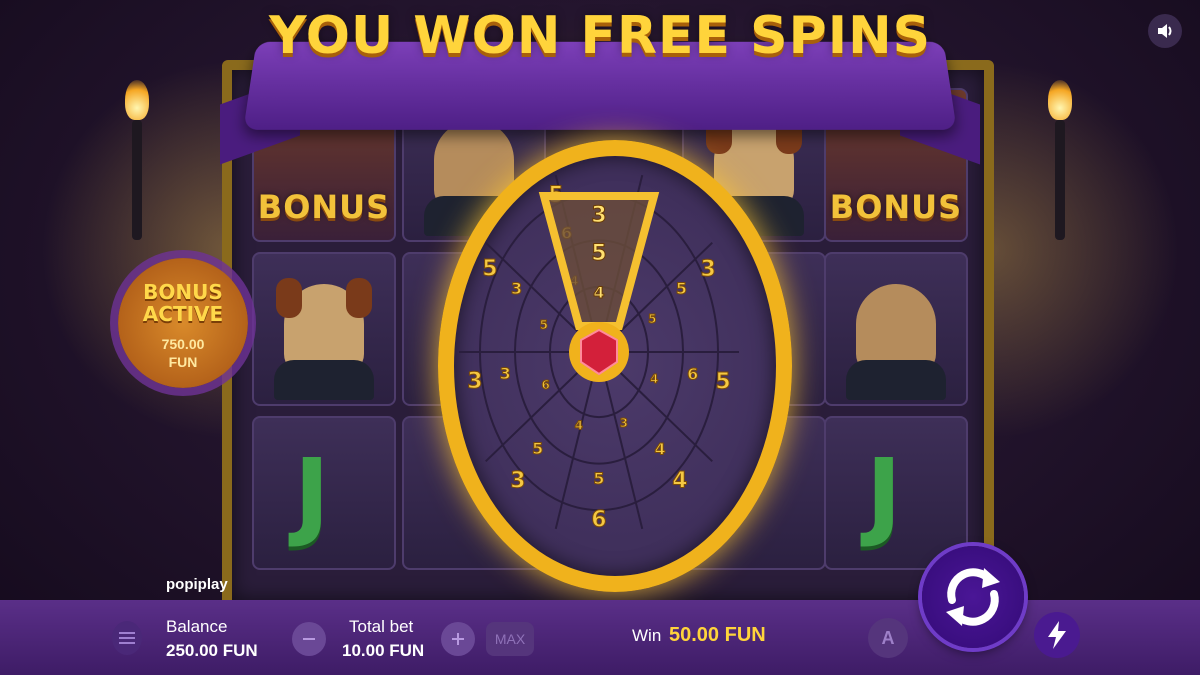  I want to click on win-value: 50.00 FUN, so click(717, 635).